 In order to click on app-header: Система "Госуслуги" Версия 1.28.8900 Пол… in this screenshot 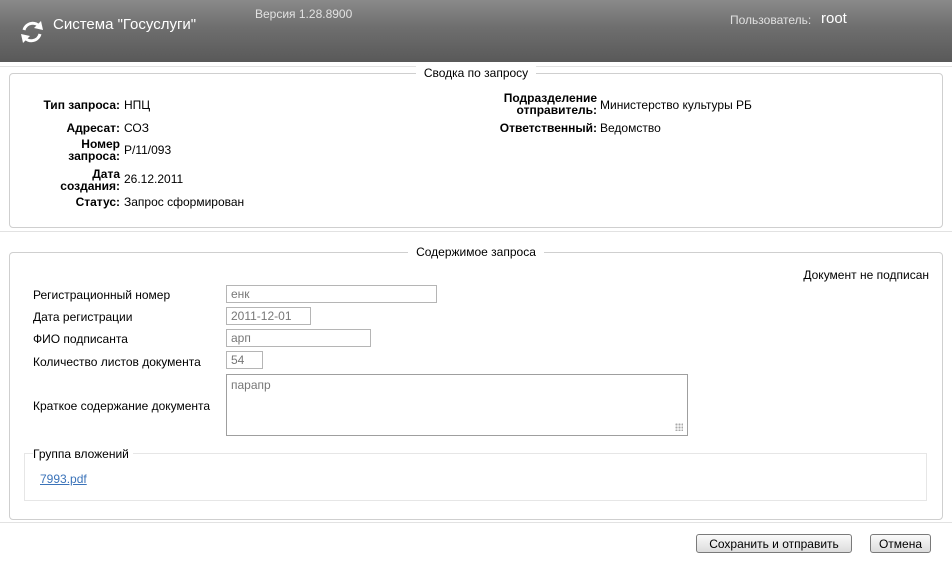, I will do `click(476, 31)`.